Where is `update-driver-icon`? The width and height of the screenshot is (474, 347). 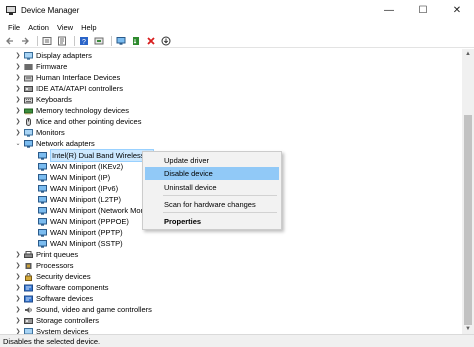 update-driver-icon is located at coordinates (99, 41).